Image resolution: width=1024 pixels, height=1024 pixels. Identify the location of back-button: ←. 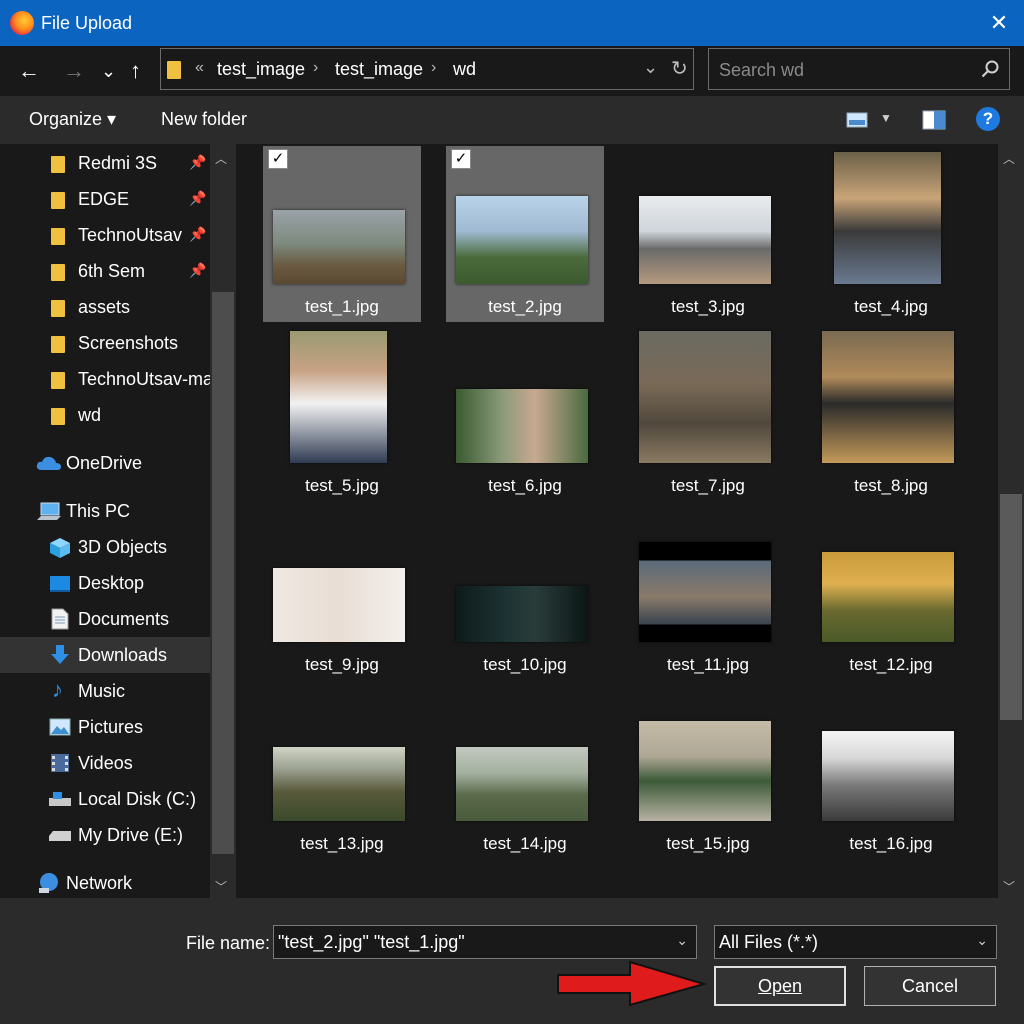
(29, 71).